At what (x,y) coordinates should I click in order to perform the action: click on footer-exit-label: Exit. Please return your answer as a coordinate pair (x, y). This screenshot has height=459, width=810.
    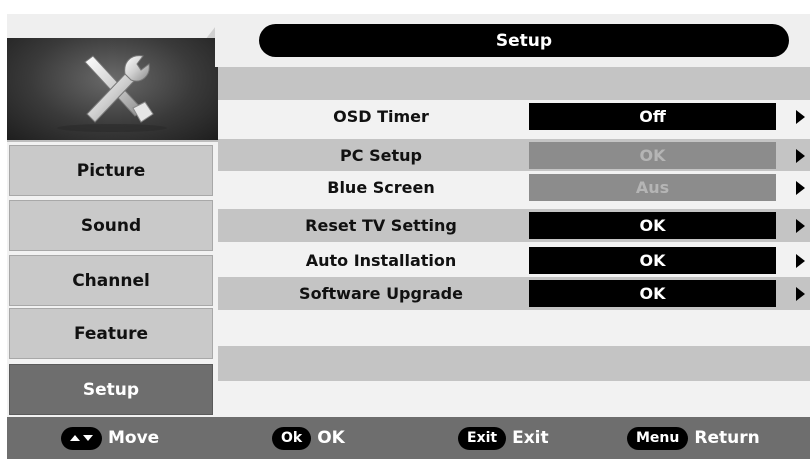
    Looking at the image, I should click on (530, 438).